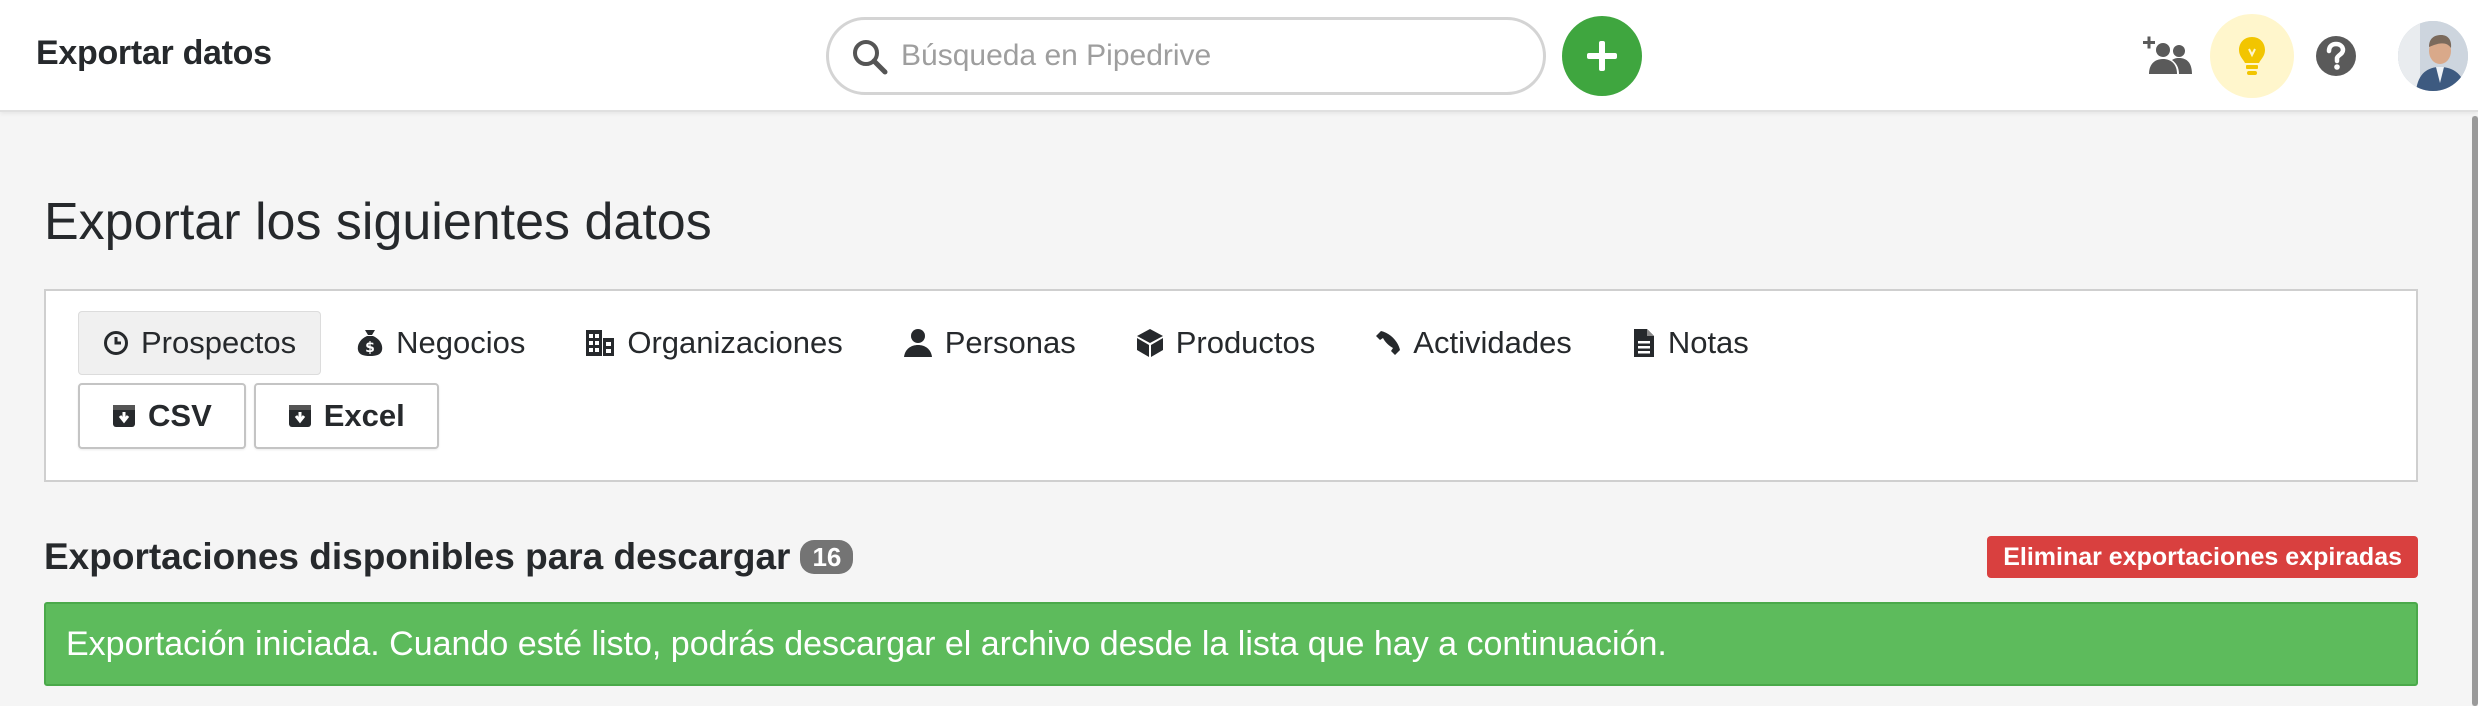 The image size is (2478, 706). Describe the element at coordinates (2433, 56) in the screenshot. I see `user-avatar` at that location.